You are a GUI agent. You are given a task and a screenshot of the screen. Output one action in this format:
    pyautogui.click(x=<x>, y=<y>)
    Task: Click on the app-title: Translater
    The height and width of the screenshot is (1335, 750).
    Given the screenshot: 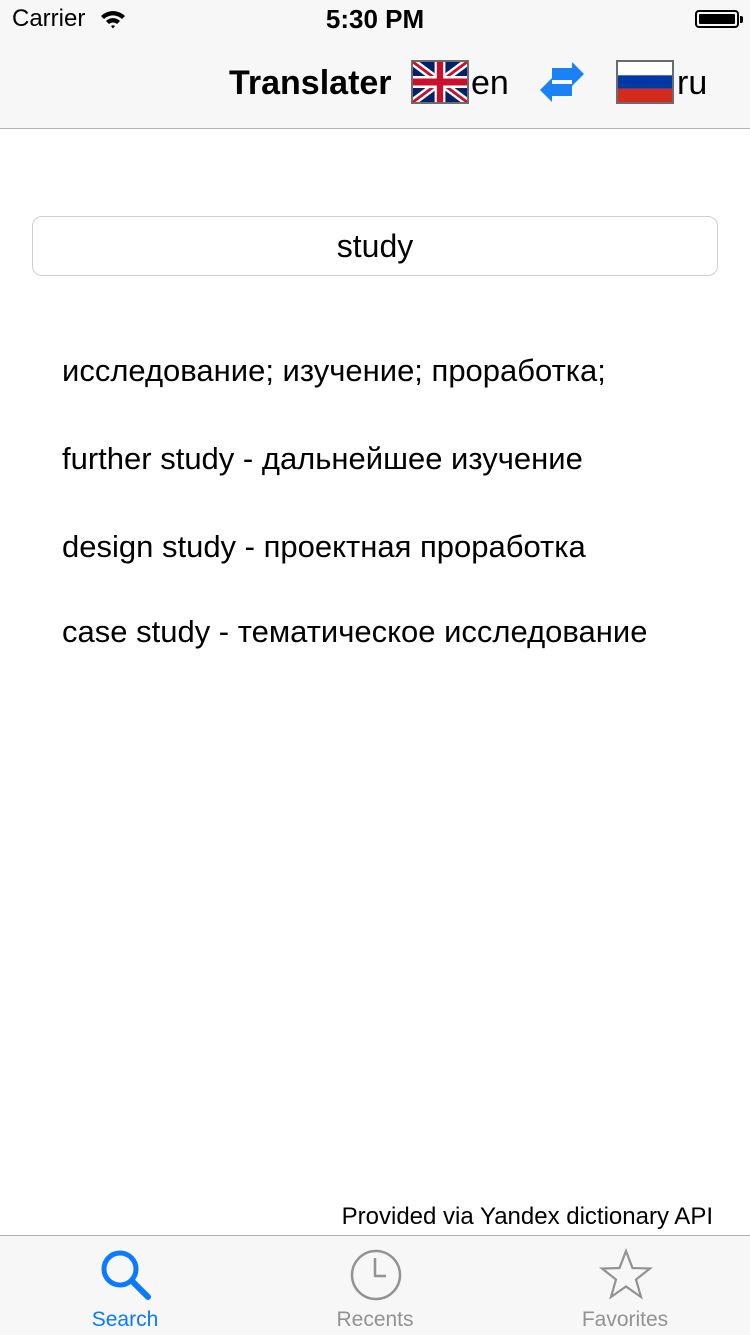 What is the action you would take?
    pyautogui.click(x=310, y=83)
    